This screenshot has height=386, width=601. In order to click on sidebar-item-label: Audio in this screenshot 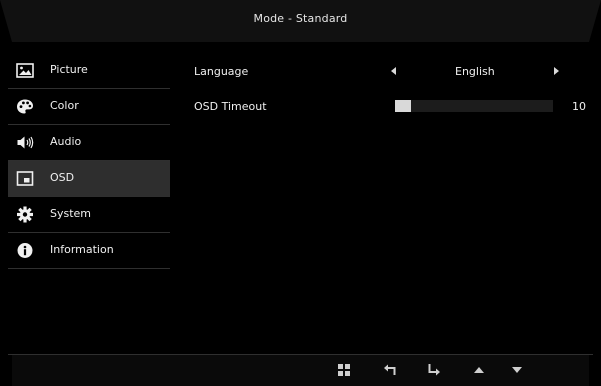, I will do `click(66, 141)`.